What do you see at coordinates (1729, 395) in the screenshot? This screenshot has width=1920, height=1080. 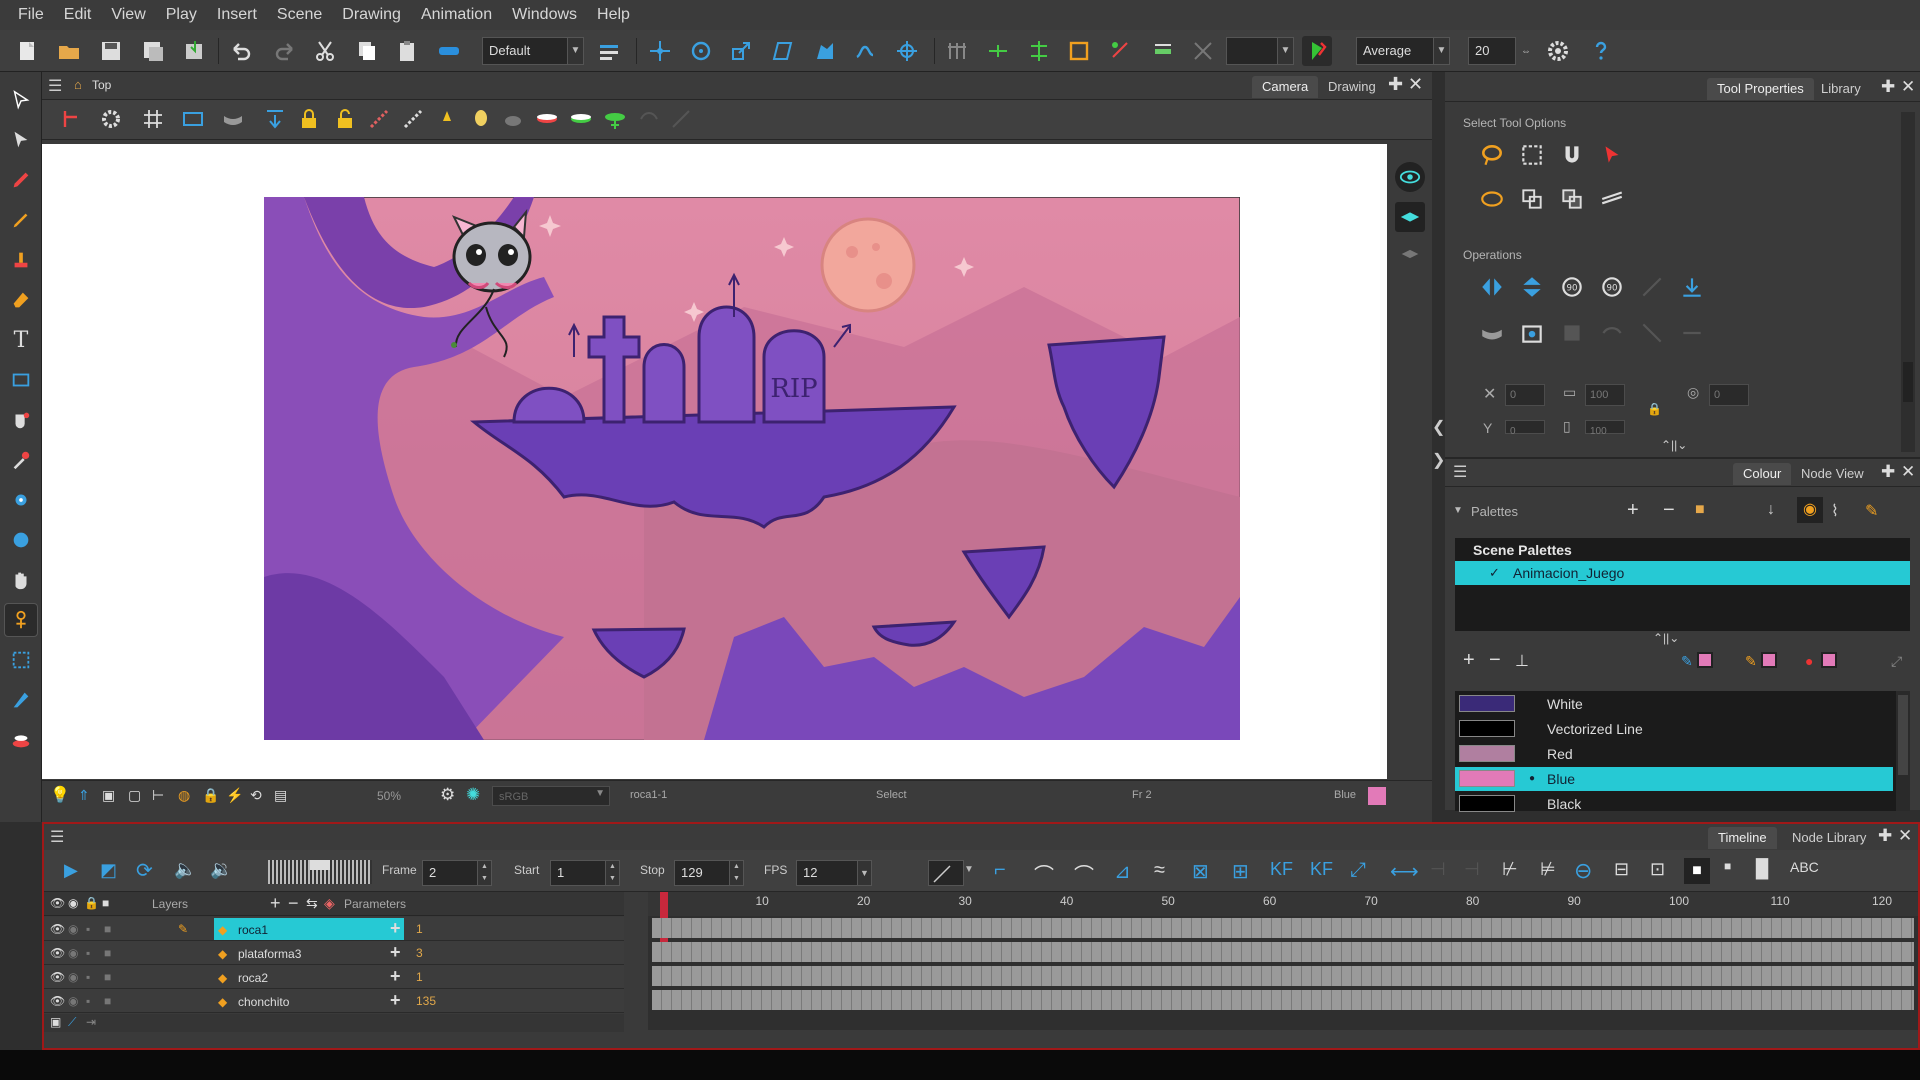 I see `angle-field: 0` at bounding box center [1729, 395].